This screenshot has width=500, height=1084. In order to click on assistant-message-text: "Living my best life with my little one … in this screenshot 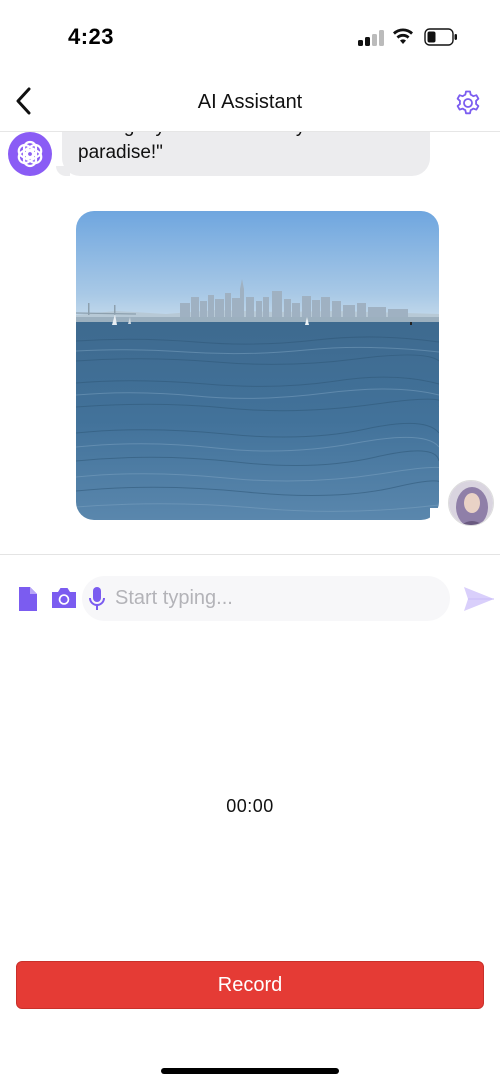, I will do `click(240, 147)`.